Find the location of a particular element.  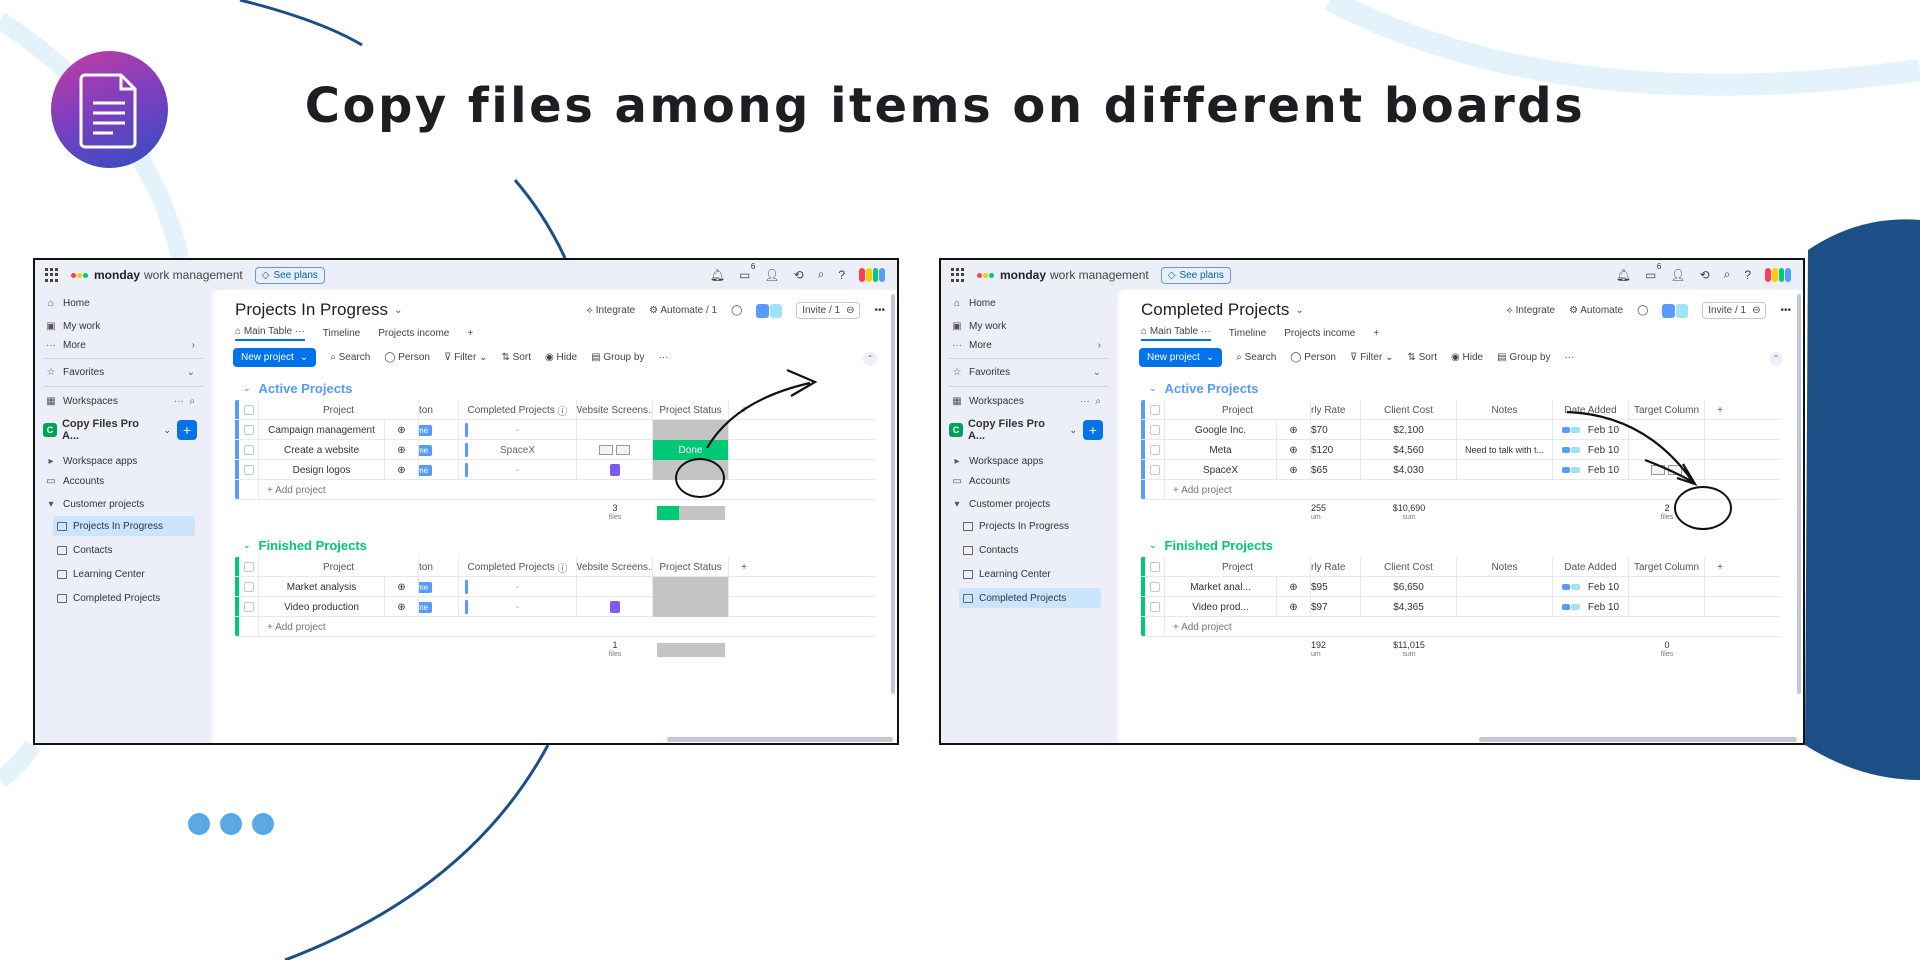

sidebar-board-contacts: Contacts is located at coordinates (1030, 550).